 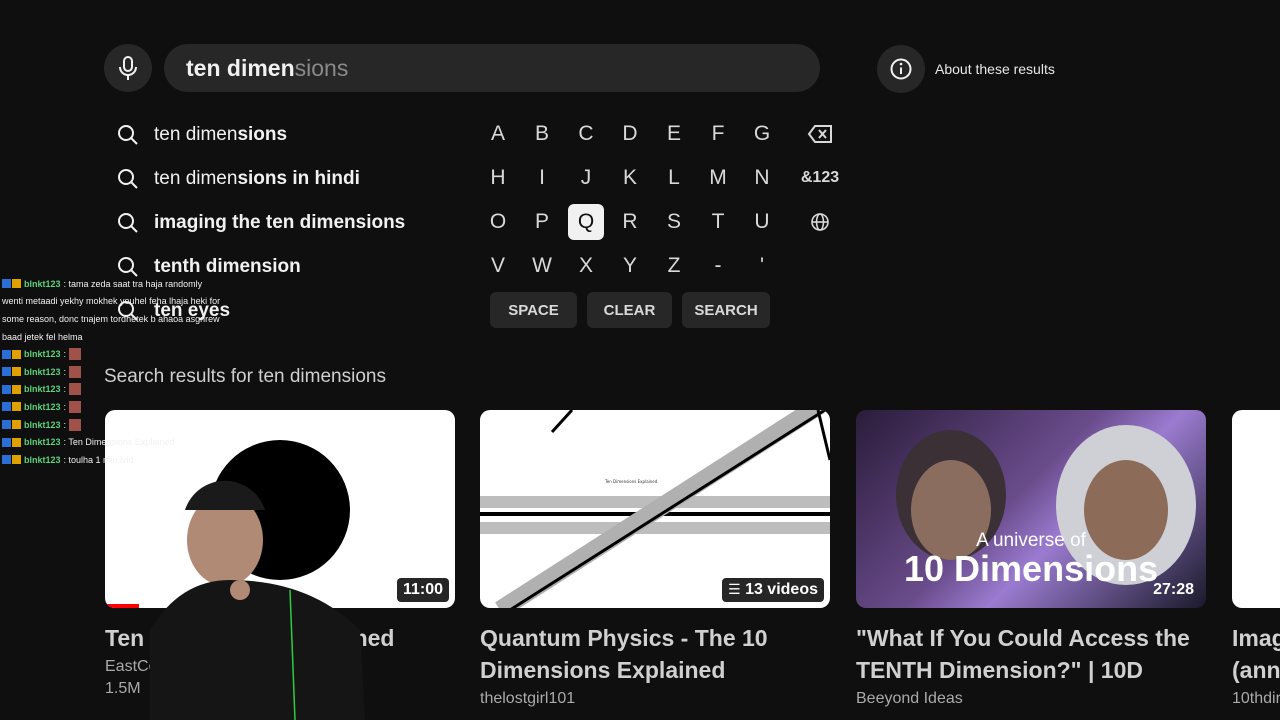 What do you see at coordinates (498, 222) in the screenshot?
I see `key-o: O` at bounding box center [498, 222].